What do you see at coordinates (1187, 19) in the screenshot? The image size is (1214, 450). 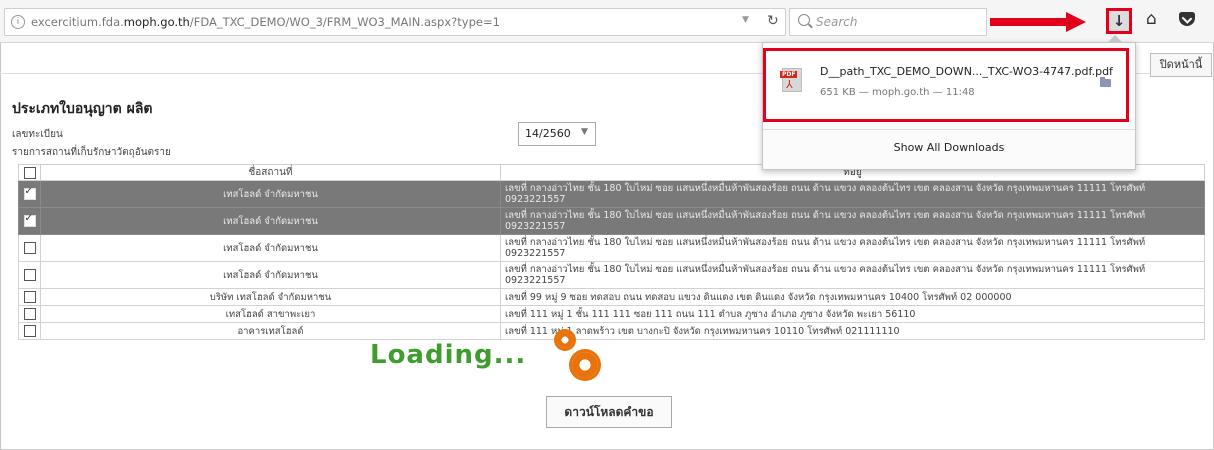 I see `pocket-icon` at bounding box center [1187, 19].